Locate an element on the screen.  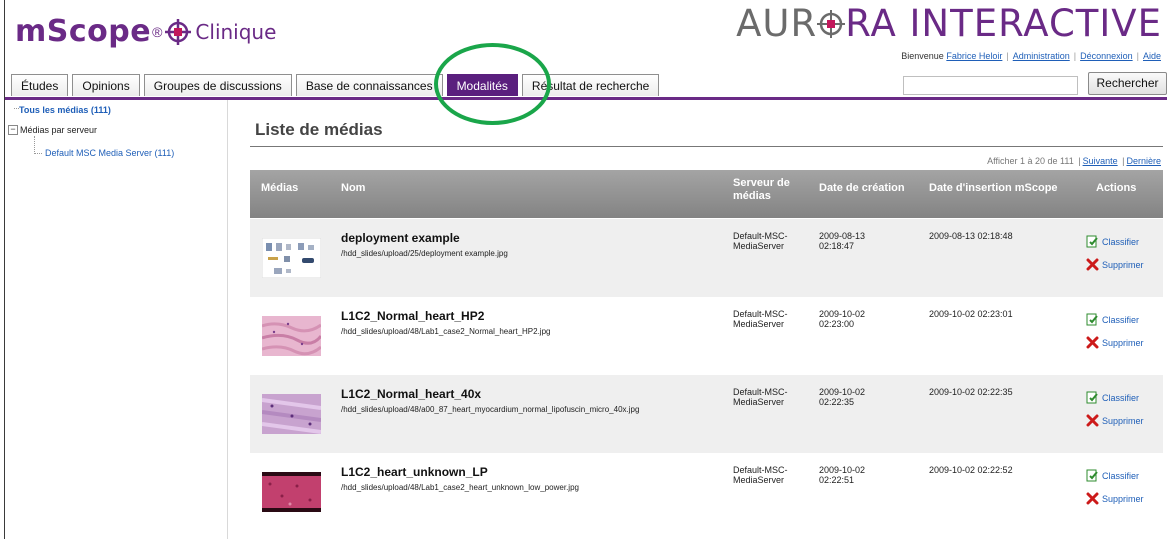
media-name: L1C2_Normal_heart_40x is located at coordinates (411, 394).